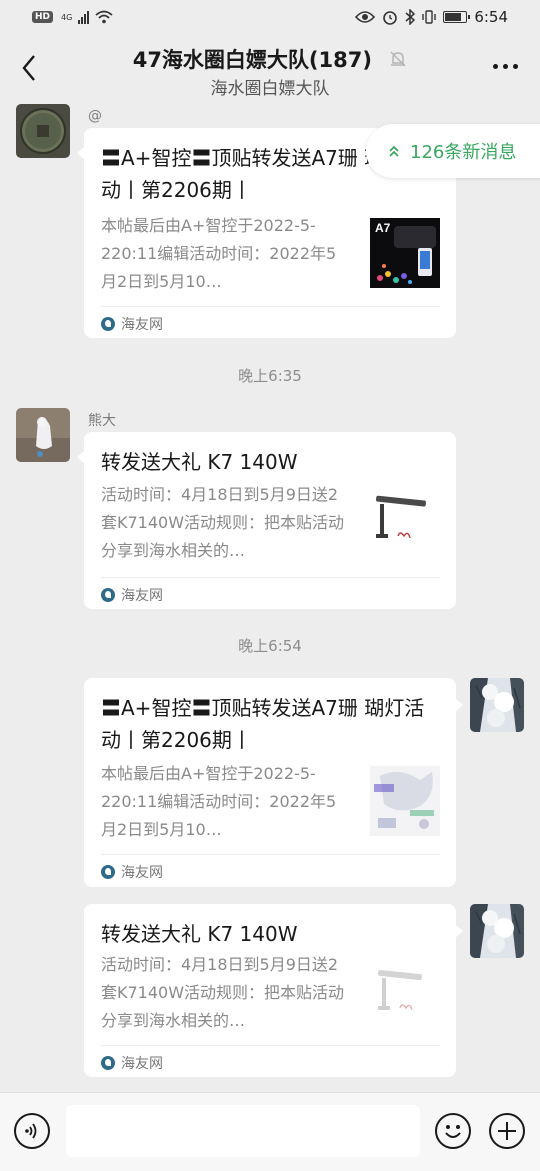 This screenshot has height=1171, width=540. I want to click on wifi-icon, so click(104, 17).